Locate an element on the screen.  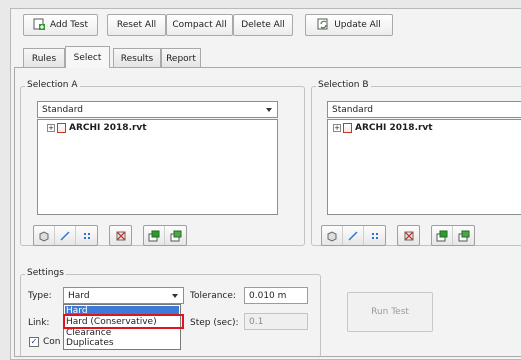
add-test-label: Add Test is located at coordinates (68, 25).